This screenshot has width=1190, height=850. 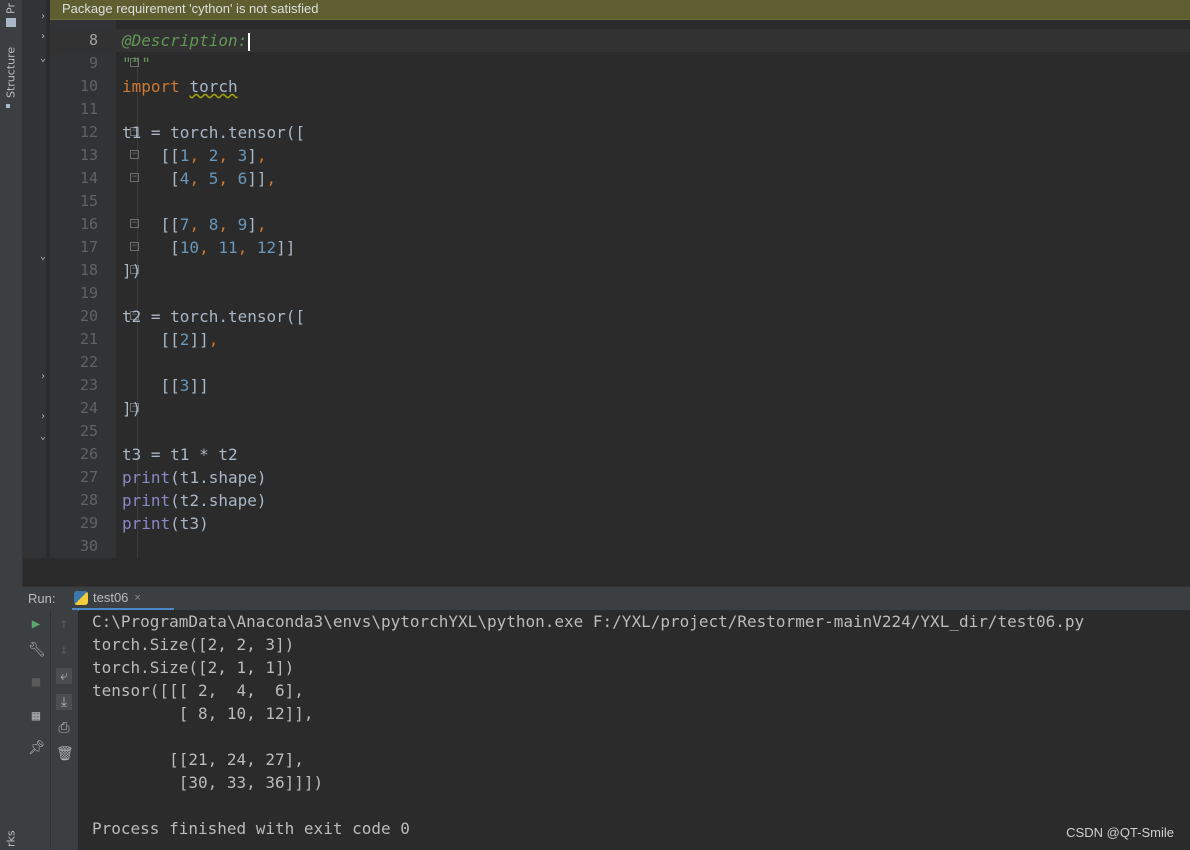 What do you see at coordinates (606, 598) in the screenshot?
I see `run-panel-header: Run: test06 ×` at bounding box center [606, 598].